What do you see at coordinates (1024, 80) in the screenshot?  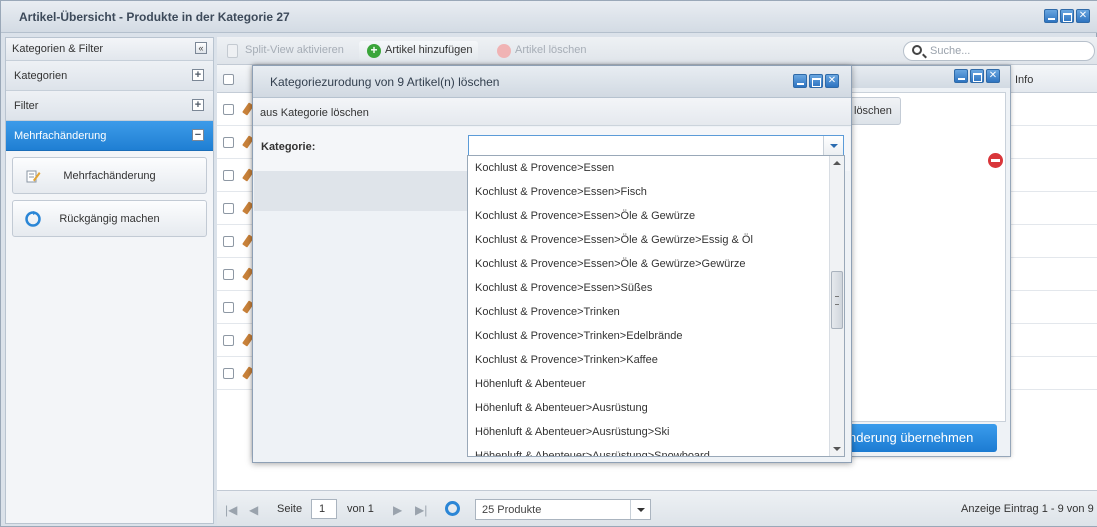 I see `column-header-info: Info` at bounding box center [1024, 80].